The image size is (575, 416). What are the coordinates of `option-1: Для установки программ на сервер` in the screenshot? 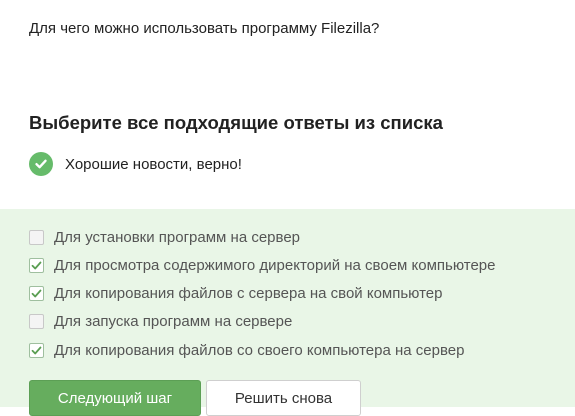 It's located at (164, 237).